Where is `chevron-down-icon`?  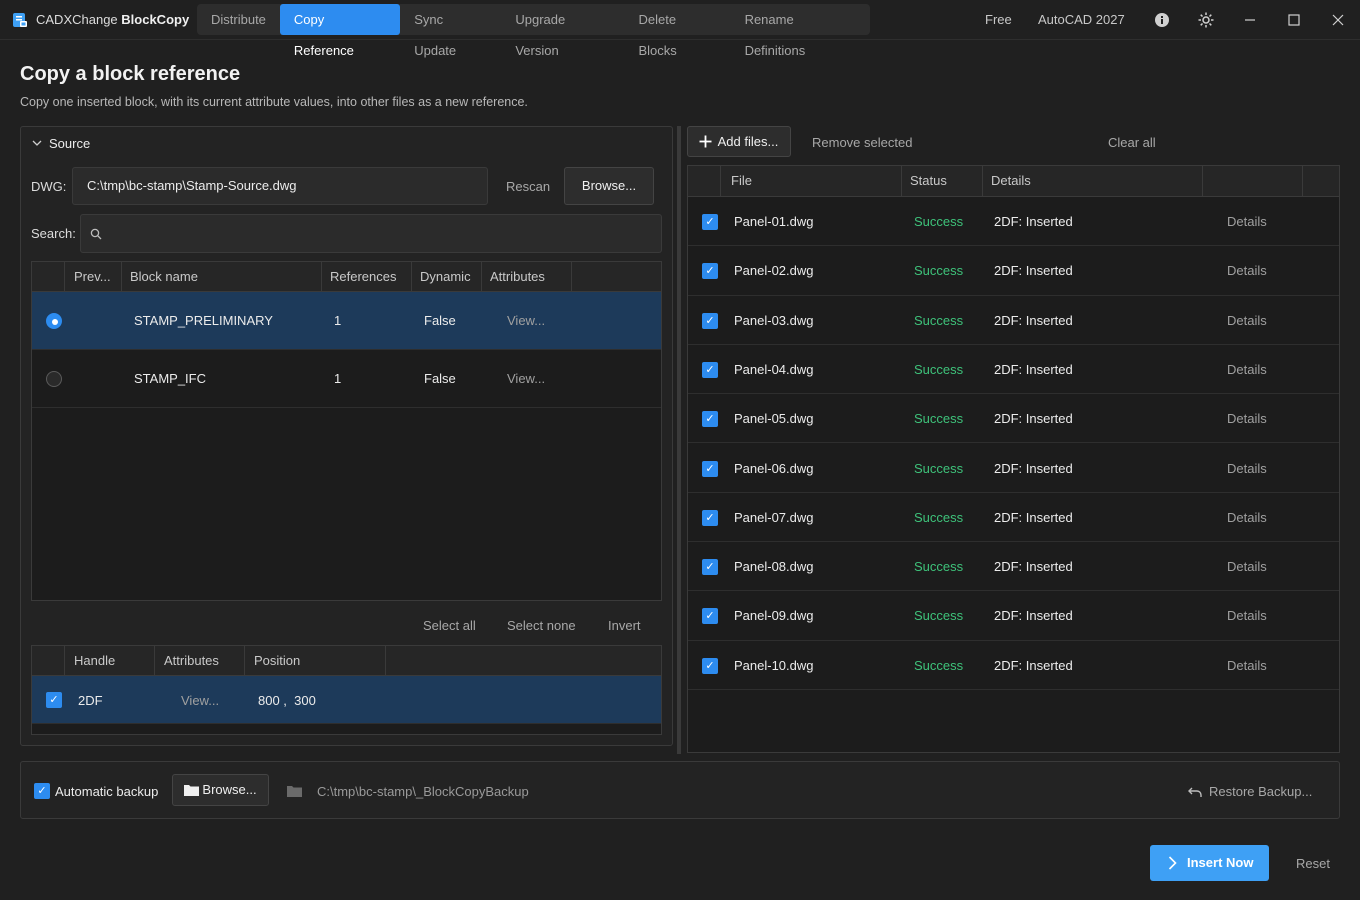
chevron-down-icon is located at coordinates (37, 143).